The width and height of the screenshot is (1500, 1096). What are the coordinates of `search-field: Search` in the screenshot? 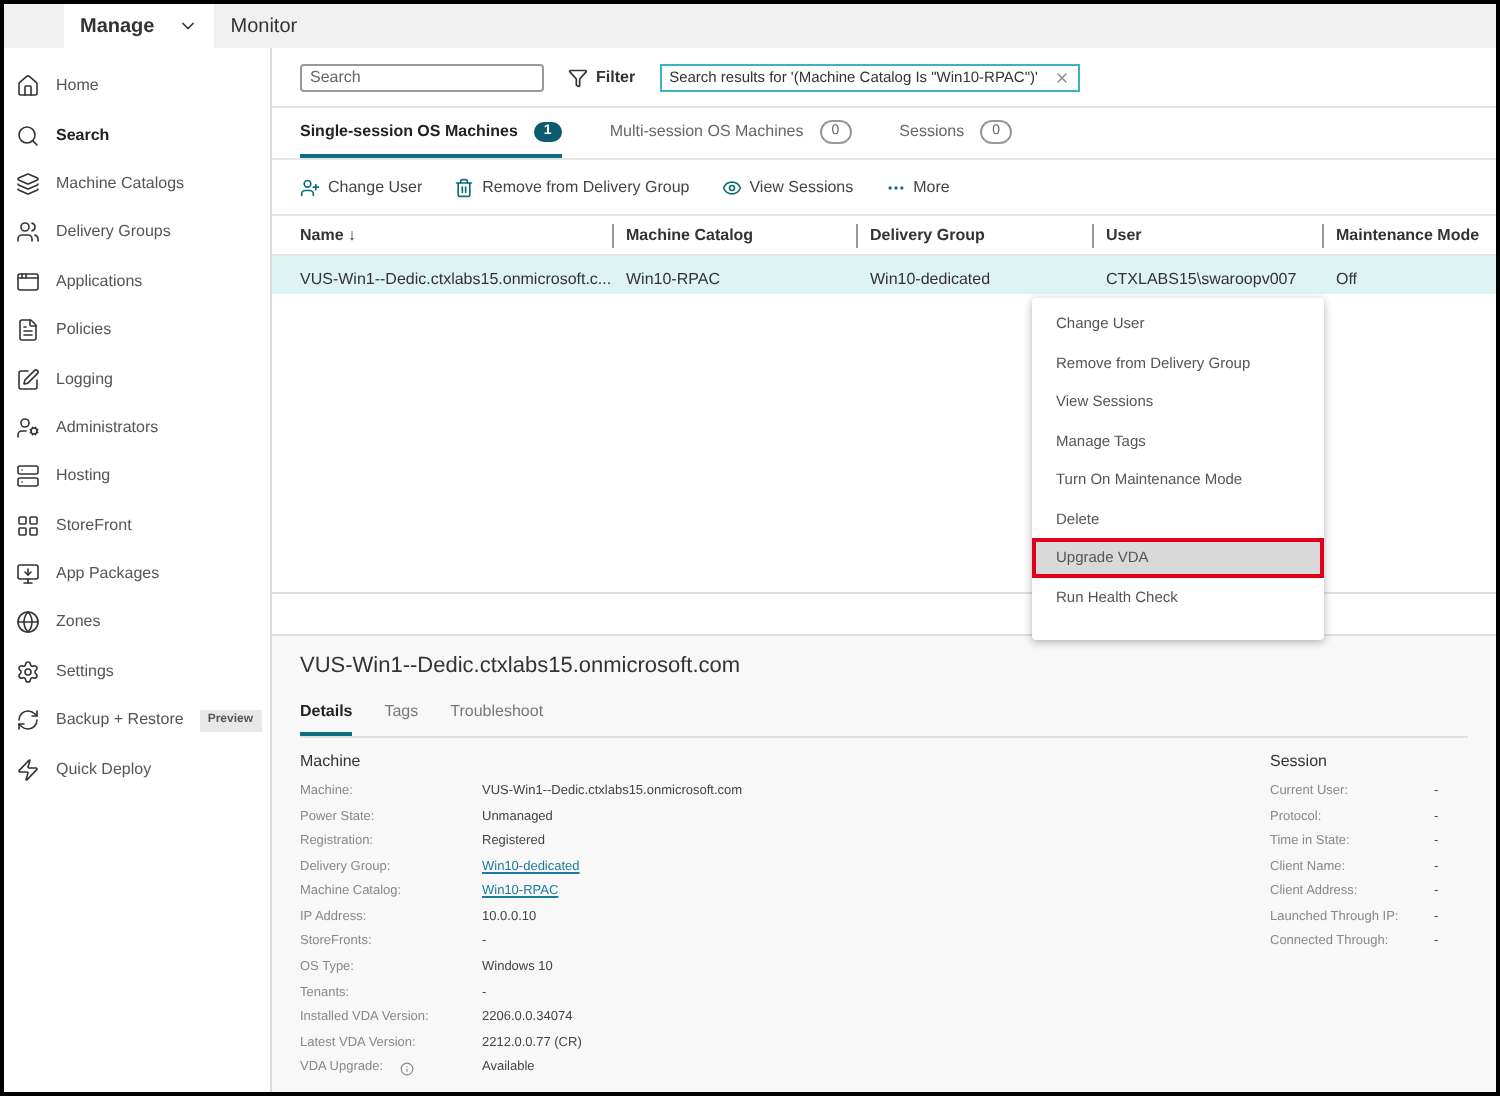 It's located at (422, 77).